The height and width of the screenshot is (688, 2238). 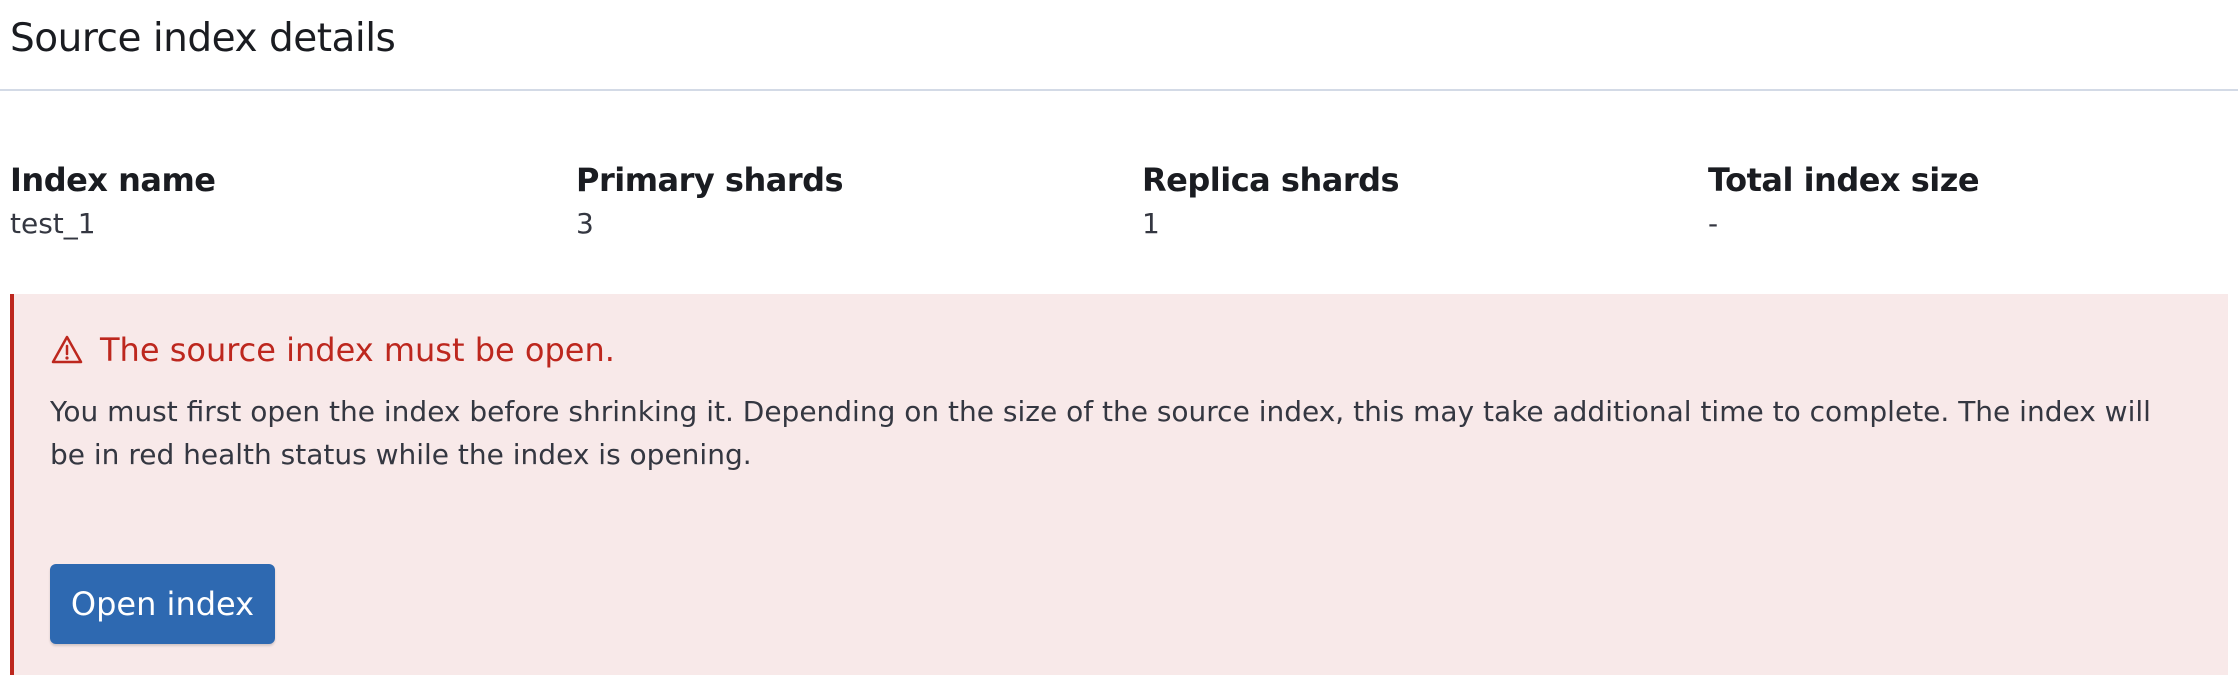 What do you see at coordinates (1713, 223) in the screenshot?
I see `stat-value: -` at bounding box center [1713, 223].